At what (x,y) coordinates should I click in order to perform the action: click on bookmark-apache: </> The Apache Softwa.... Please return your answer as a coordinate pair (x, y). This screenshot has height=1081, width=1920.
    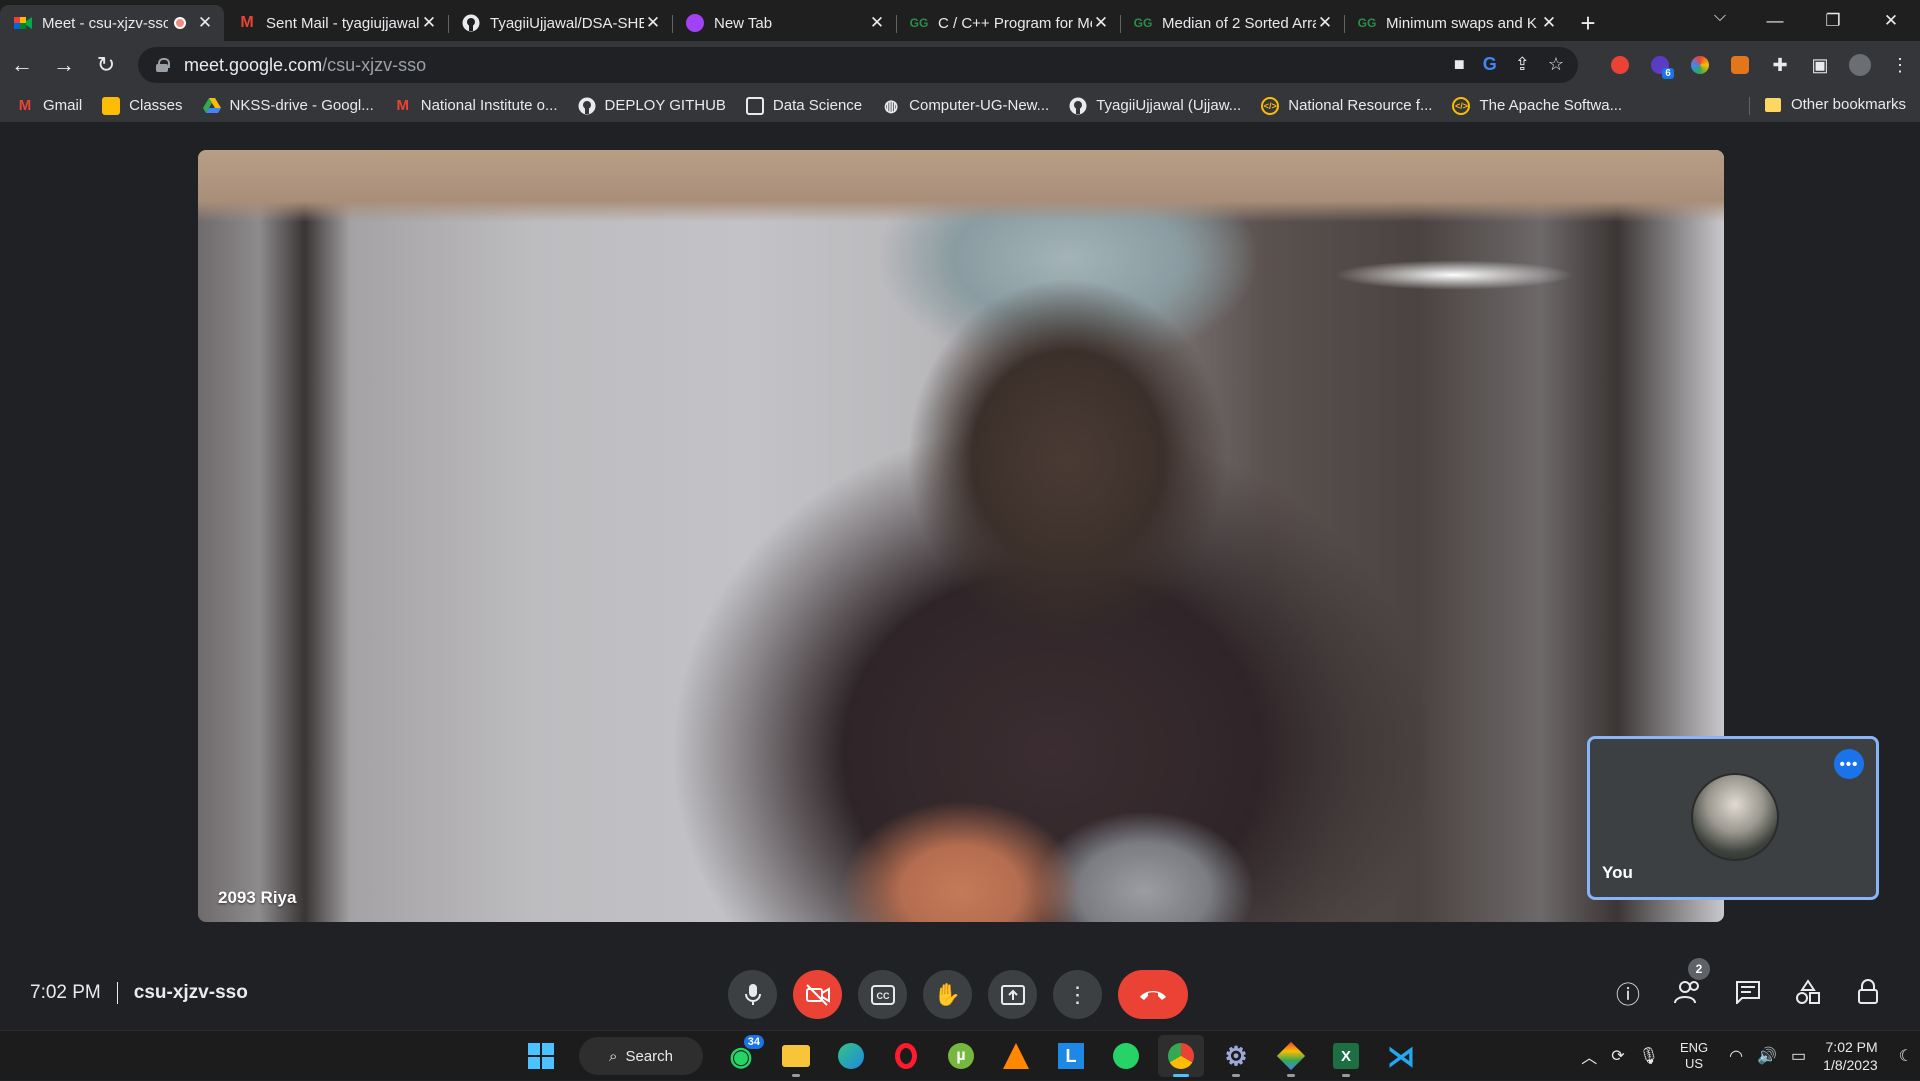
    Looking at the image, I should click on (1537, 105).